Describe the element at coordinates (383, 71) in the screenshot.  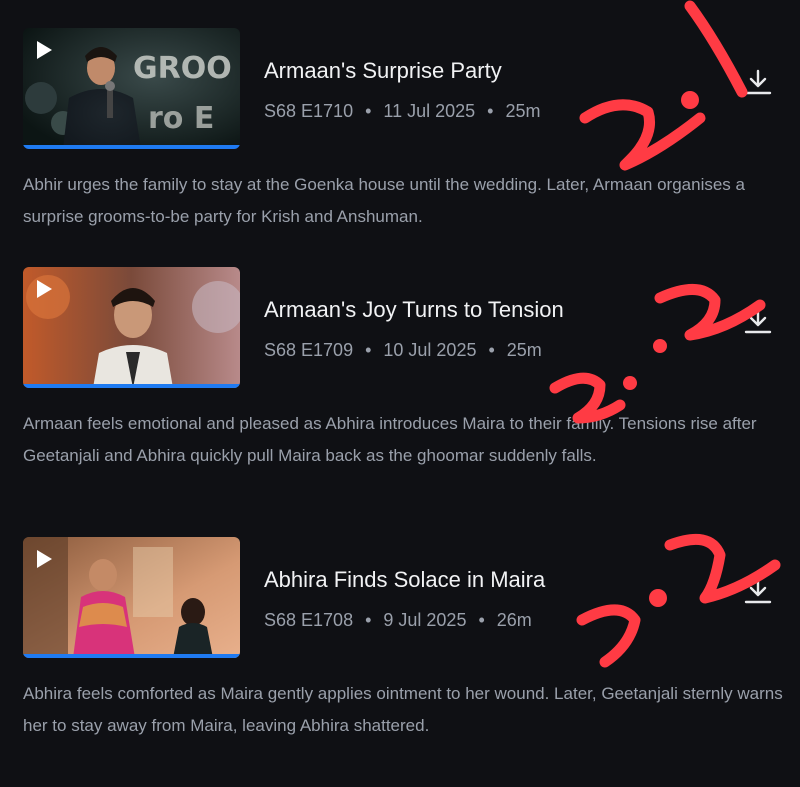
I see `episode-title: Armaan's Surprise Party` at that location.